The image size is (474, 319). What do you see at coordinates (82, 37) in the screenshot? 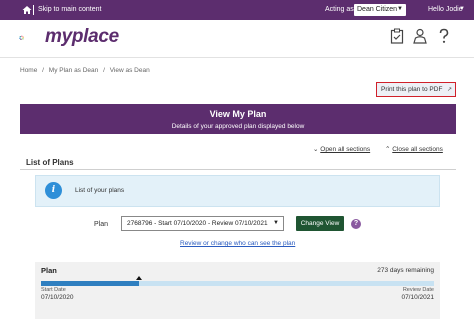
I see `logo-text: myplace` at bounding box center [82, 37].